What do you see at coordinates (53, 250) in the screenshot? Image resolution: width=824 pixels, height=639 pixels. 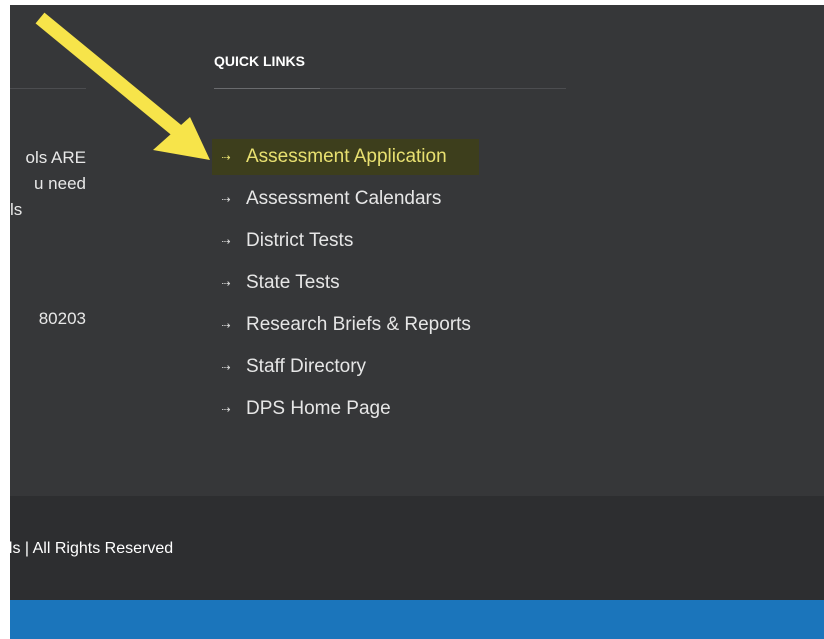 I see `left-footer-column: ols ARE u need ls 80203` at bounding box center [53, 250].